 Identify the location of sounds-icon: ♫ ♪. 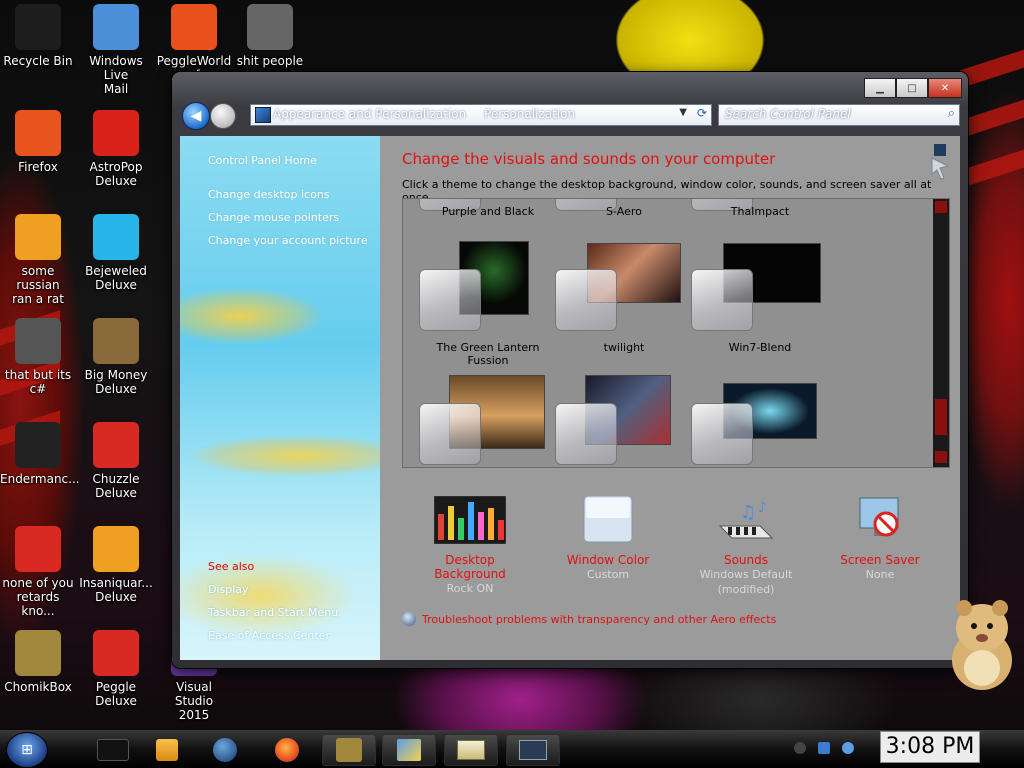
(746, 519).